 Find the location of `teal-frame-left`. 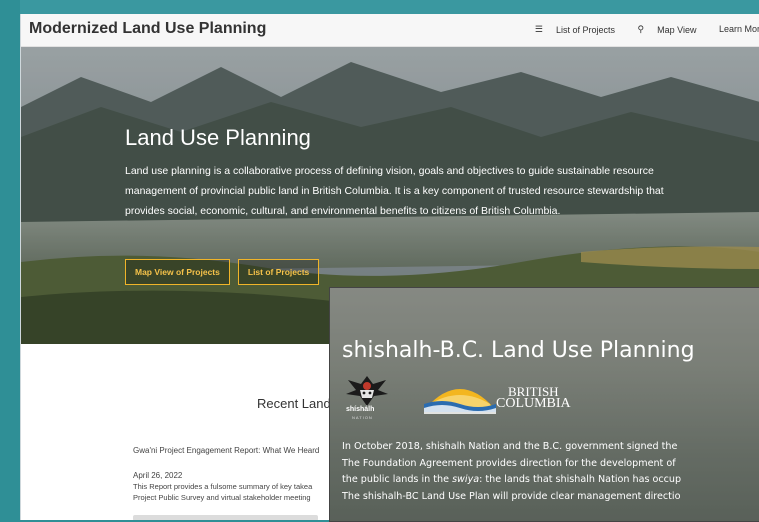

teal-frame-left is located at coordinates (10, 260).